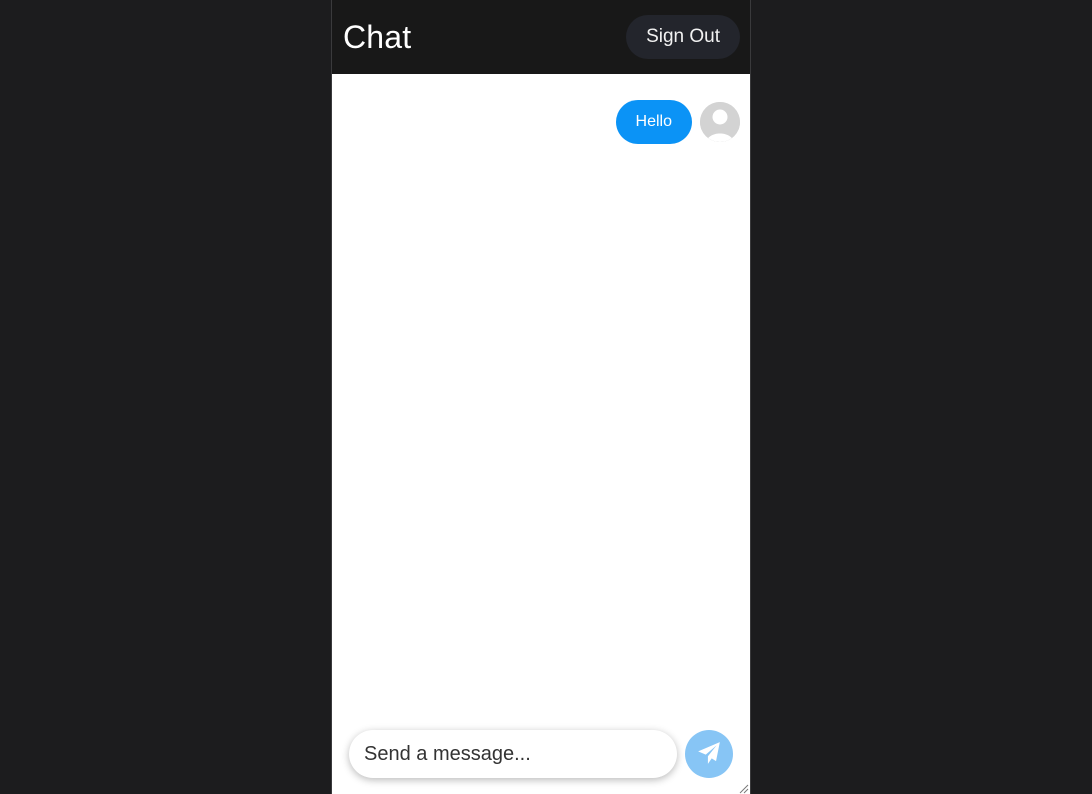 The image size is (1092, 794). I want to click on message-input, so click(513, 754).